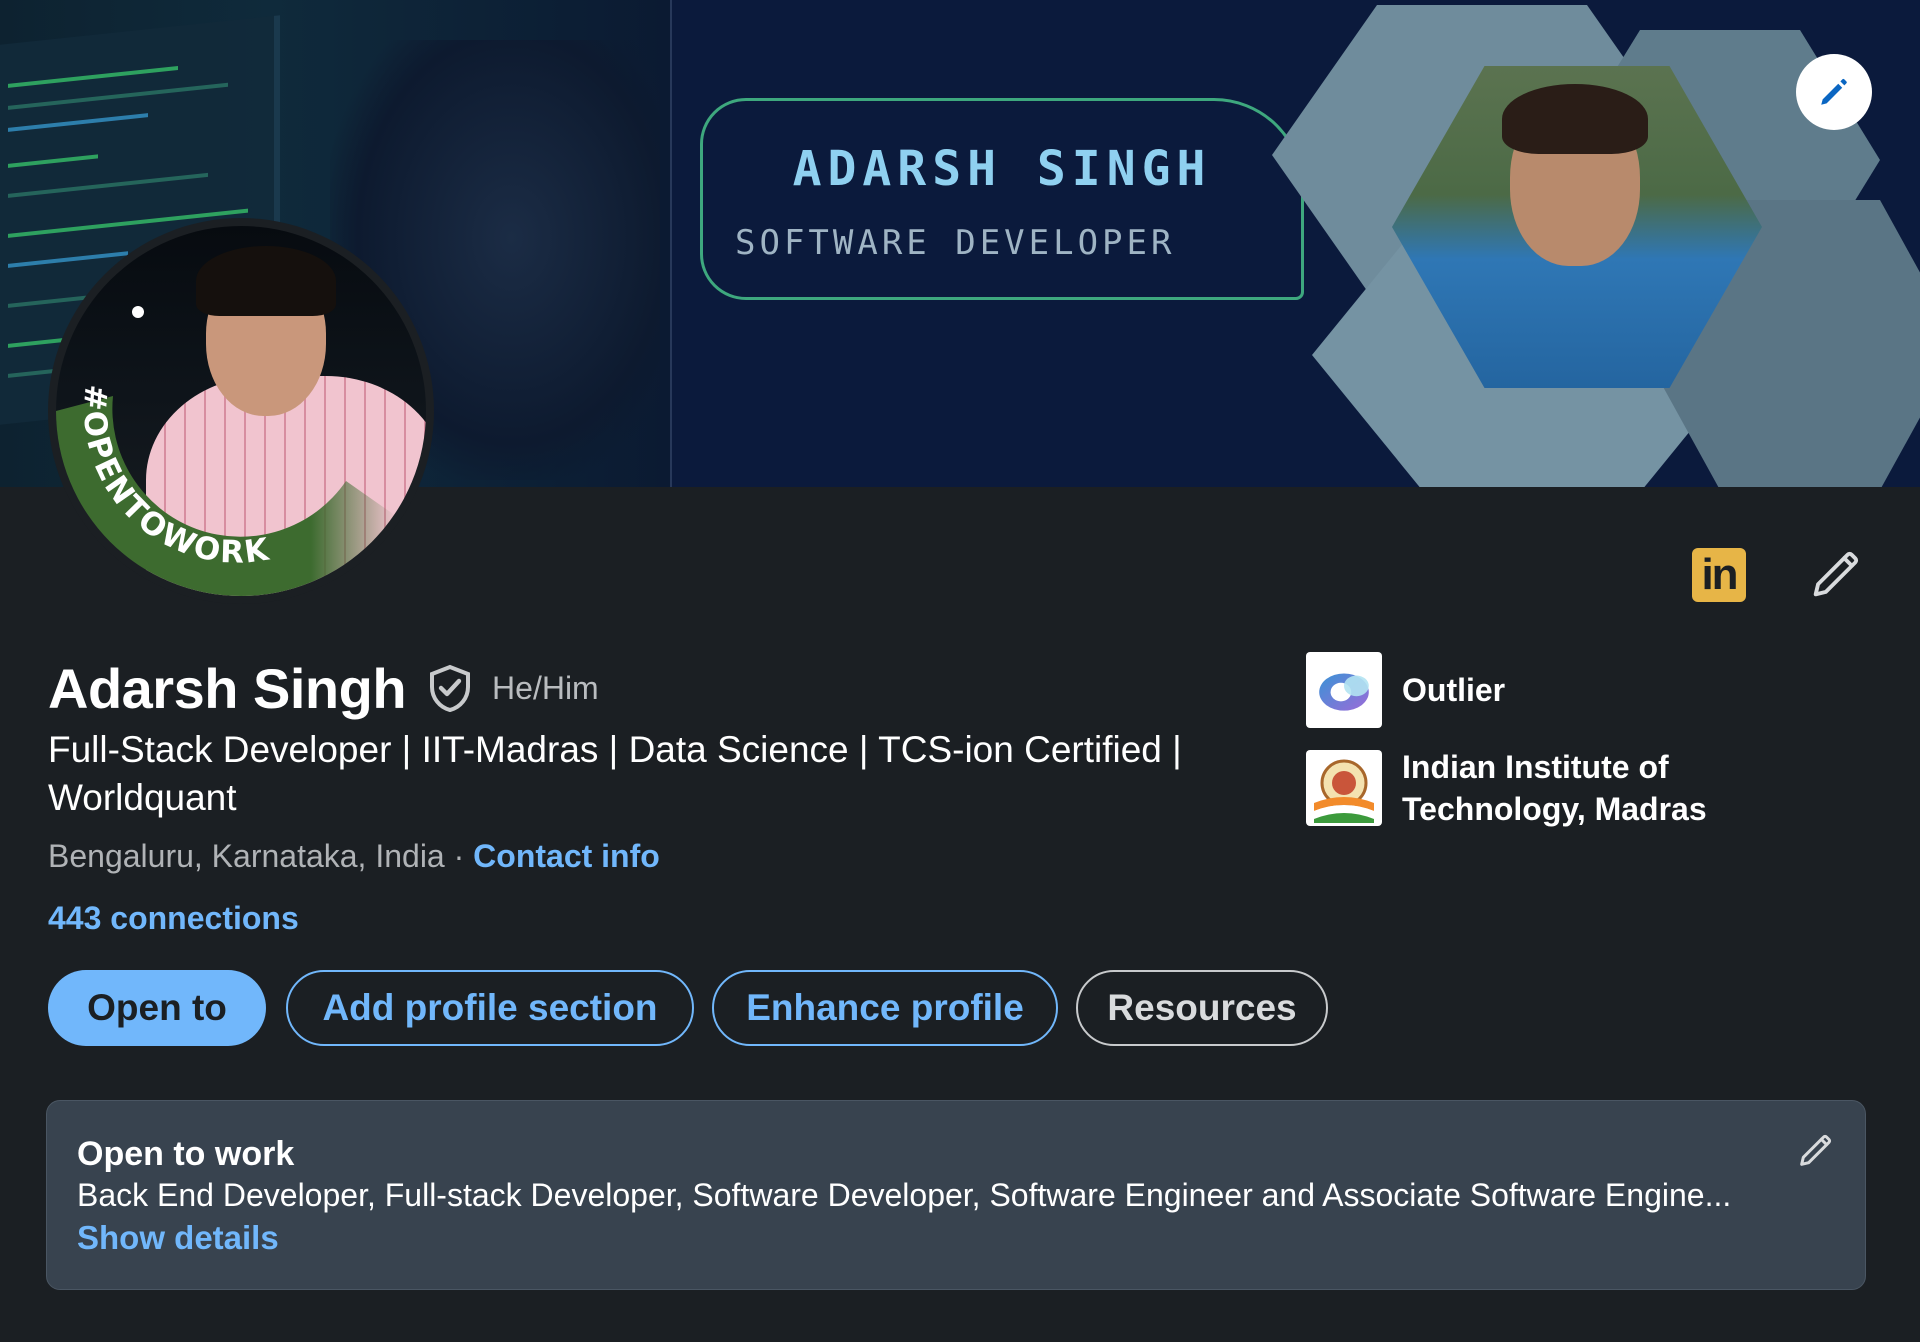 This screenshot has height=1342, width=1920. What do you see at coordinates (157, 1008) in the screenshot?
I see `open-to-button: Open to` at bounding box center [157, 1008].